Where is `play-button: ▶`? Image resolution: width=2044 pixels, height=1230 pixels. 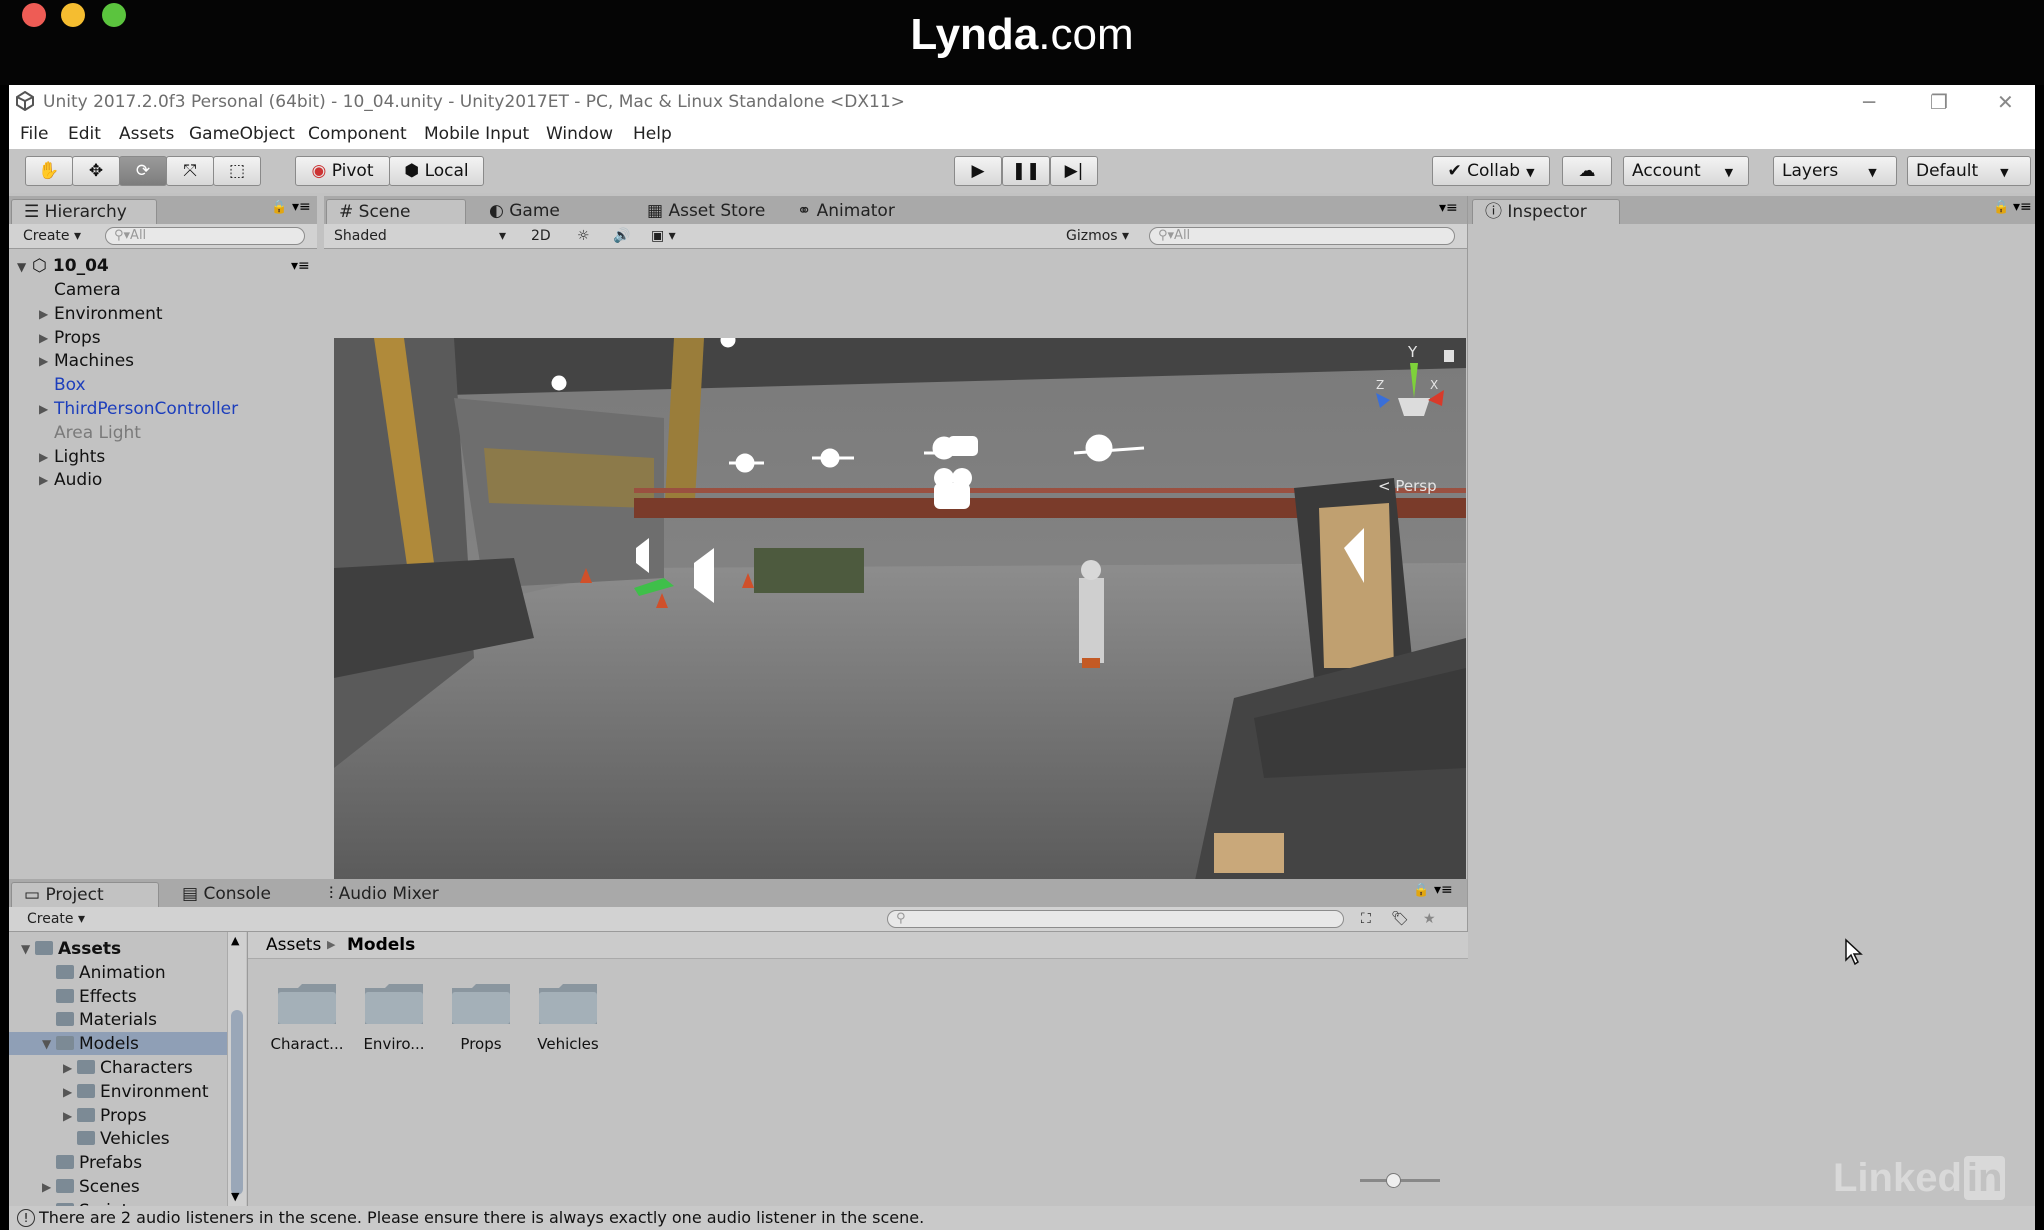
play-button: ▶ is located at coordinates (978, 171).